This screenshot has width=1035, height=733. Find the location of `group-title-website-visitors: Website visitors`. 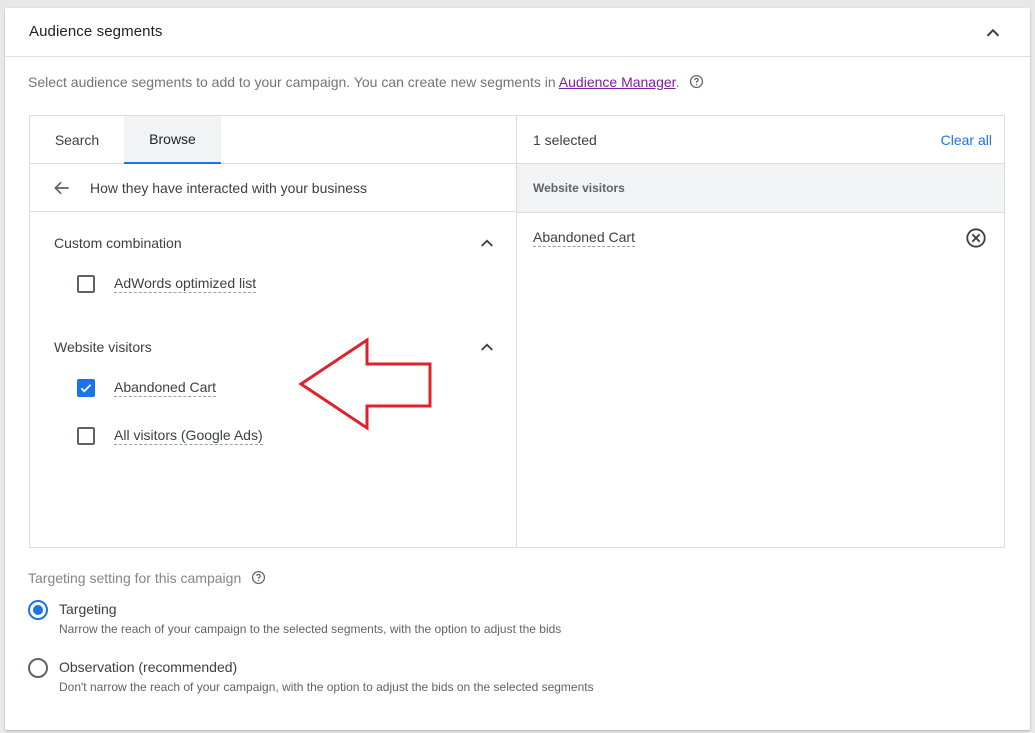

group-title-website-visitors: Website visitors is located at coordinates (103, 347).